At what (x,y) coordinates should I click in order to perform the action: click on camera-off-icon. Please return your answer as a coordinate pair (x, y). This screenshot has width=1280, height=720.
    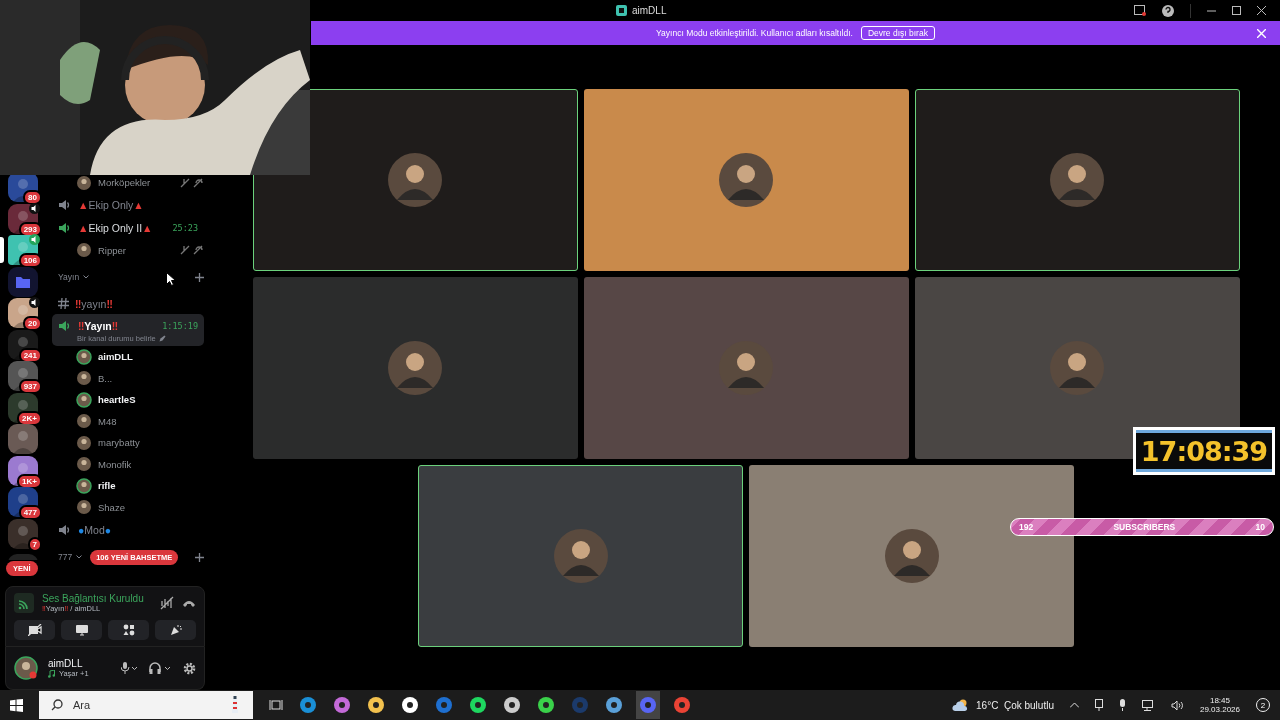
    Looking at the image, I should click on (34, 630).